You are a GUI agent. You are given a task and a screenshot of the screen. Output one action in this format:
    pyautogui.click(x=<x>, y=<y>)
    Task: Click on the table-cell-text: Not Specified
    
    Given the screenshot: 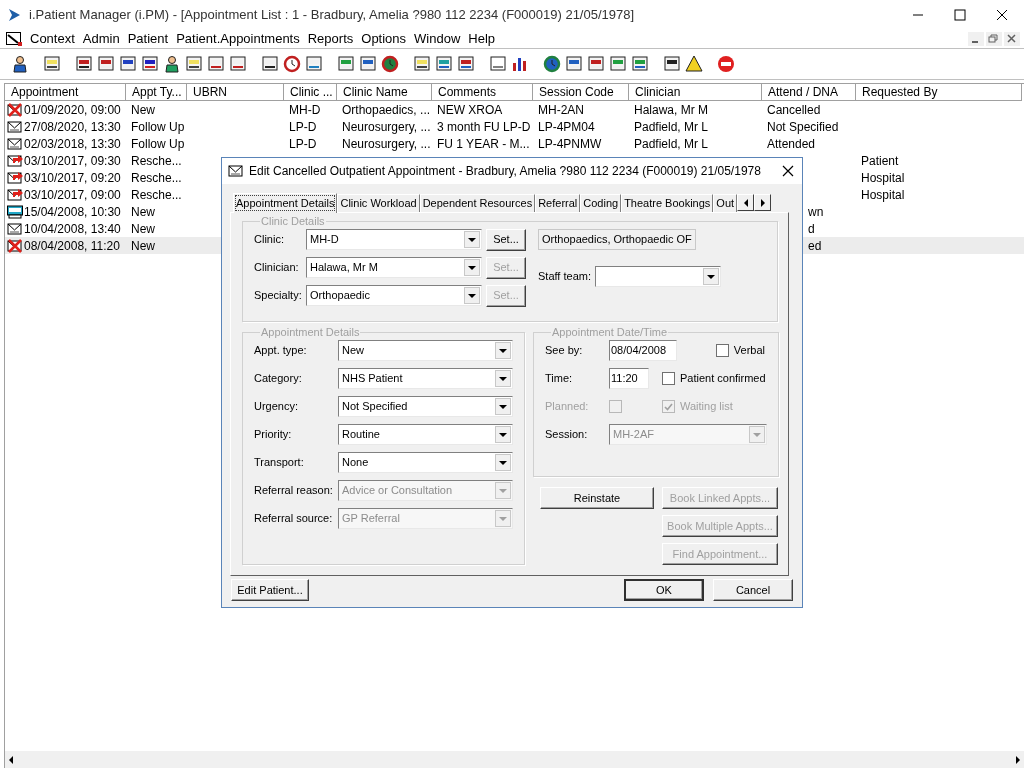 What is the action you would take?
    pyautogui.click(x=802, y=126)
    